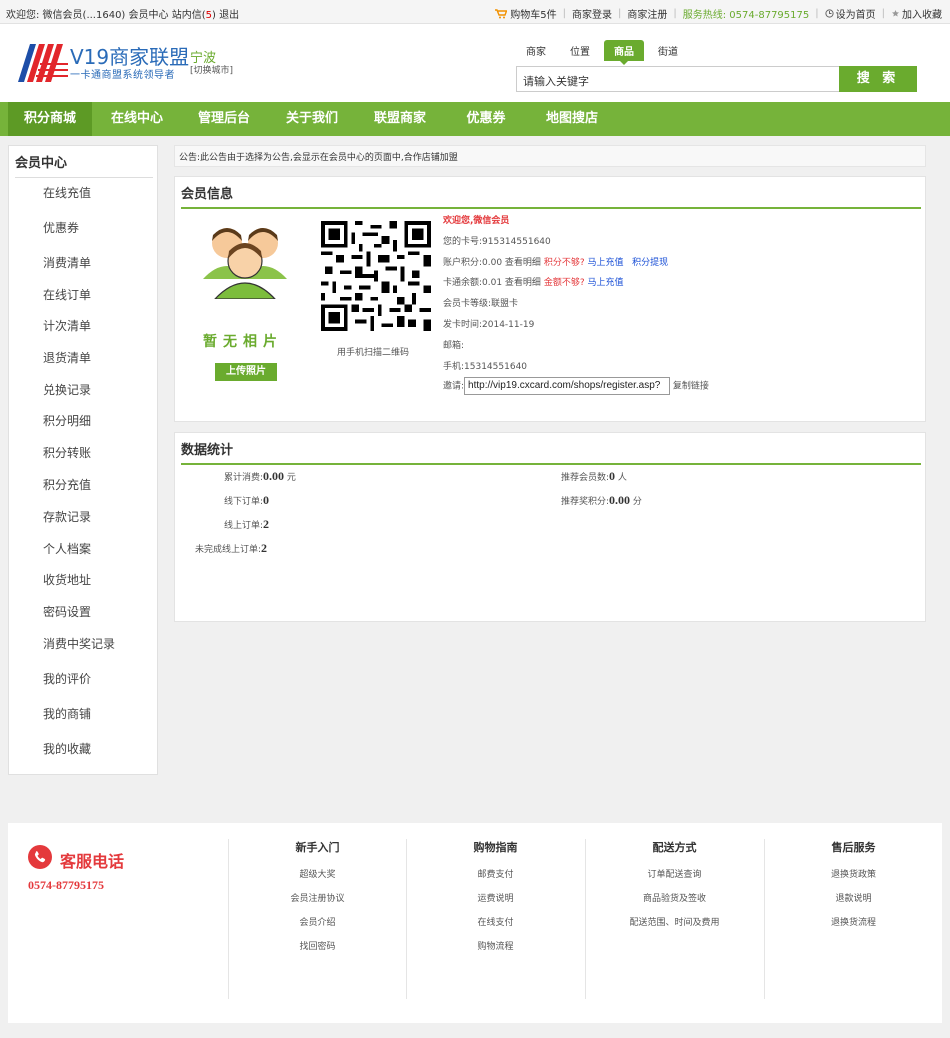  I want to click on cart-link: 购物车5件, so click(533, 13).